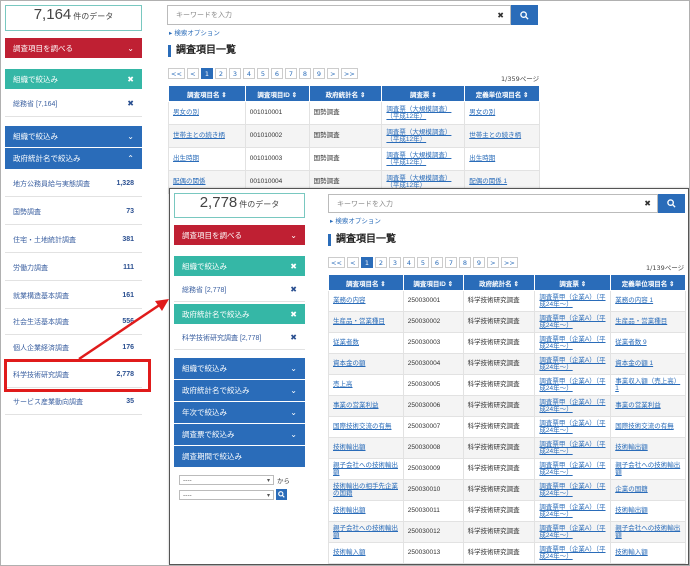 The height and width of the screenshot is (566, 690). What do you see at coordinates (281, 494) in the screenshot?
I see `period-search-button` at bounding box center [281, 494].